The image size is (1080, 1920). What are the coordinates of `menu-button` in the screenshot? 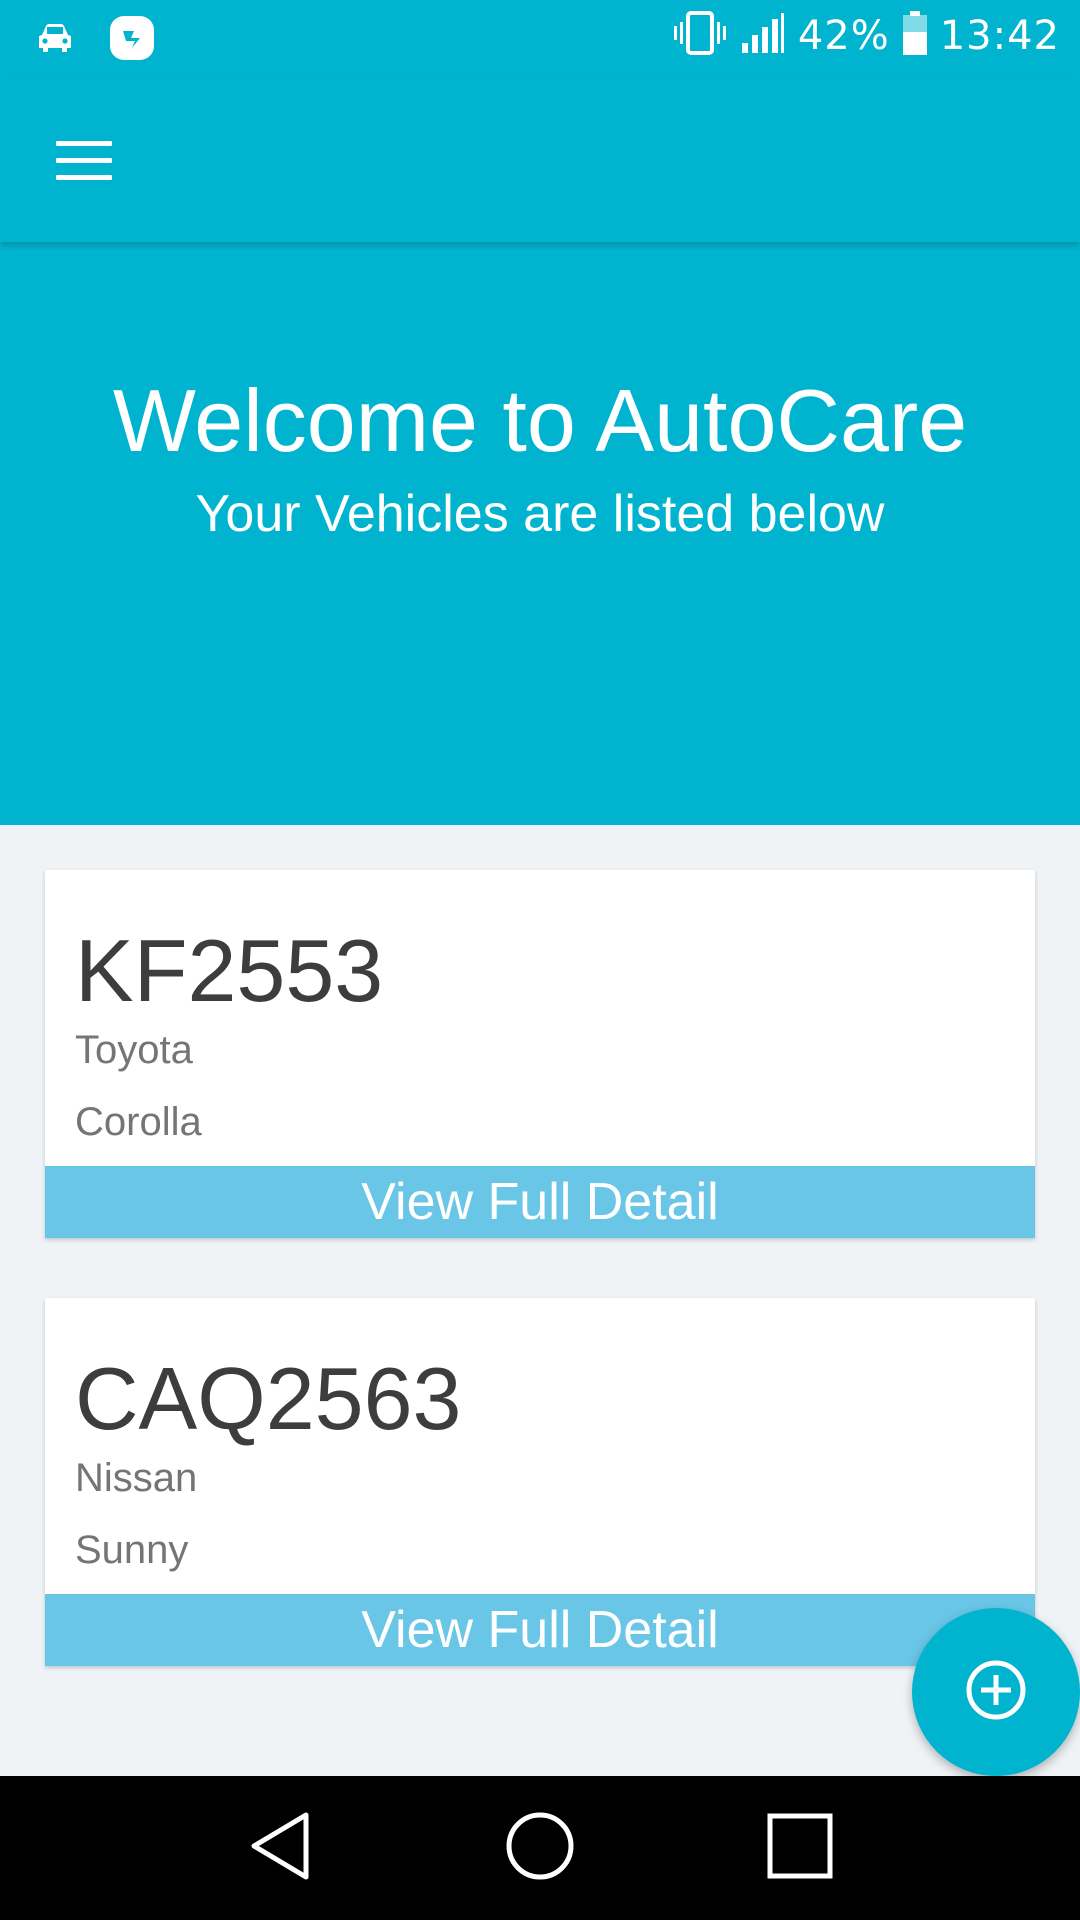 It's located at (78, 160).